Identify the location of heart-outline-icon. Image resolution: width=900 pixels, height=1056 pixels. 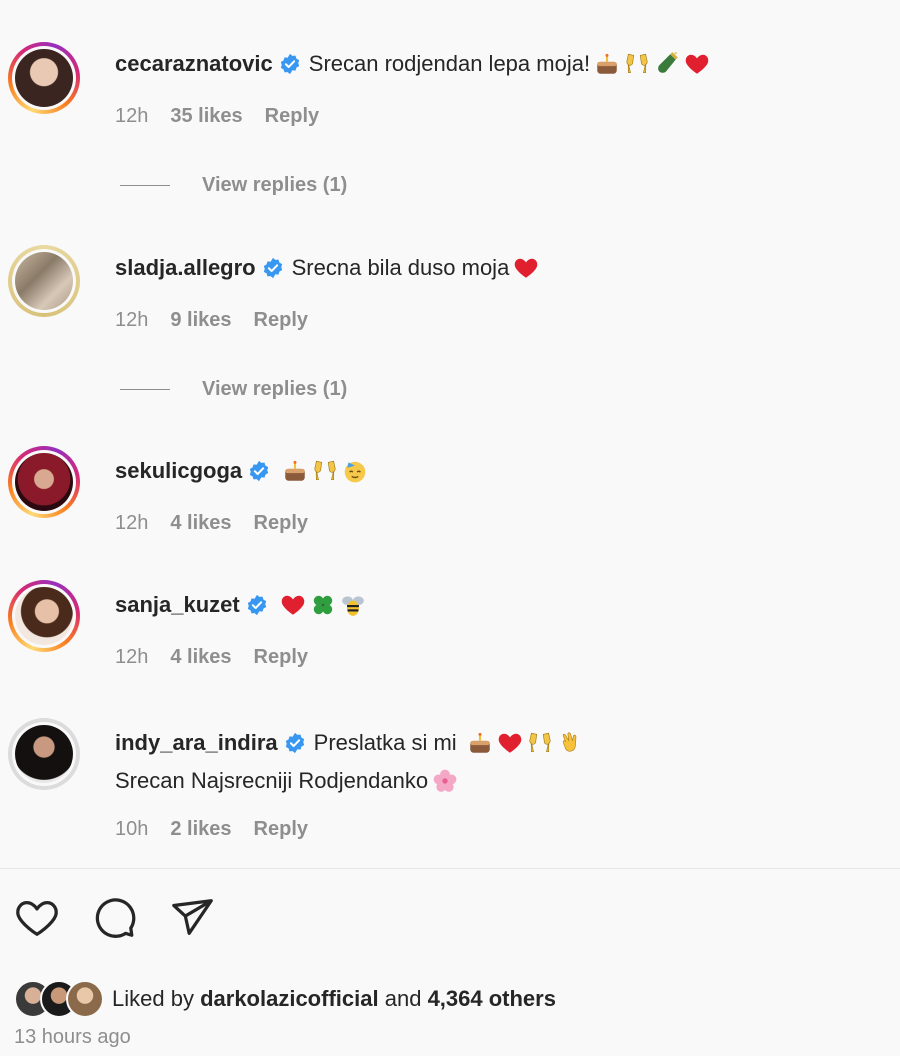
(37, 918).